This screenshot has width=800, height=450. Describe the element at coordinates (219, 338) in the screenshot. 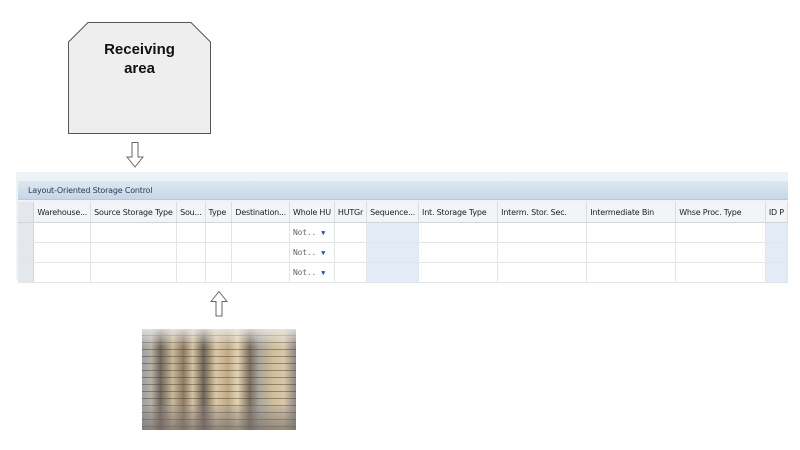

I see `photo-haze` at that location.